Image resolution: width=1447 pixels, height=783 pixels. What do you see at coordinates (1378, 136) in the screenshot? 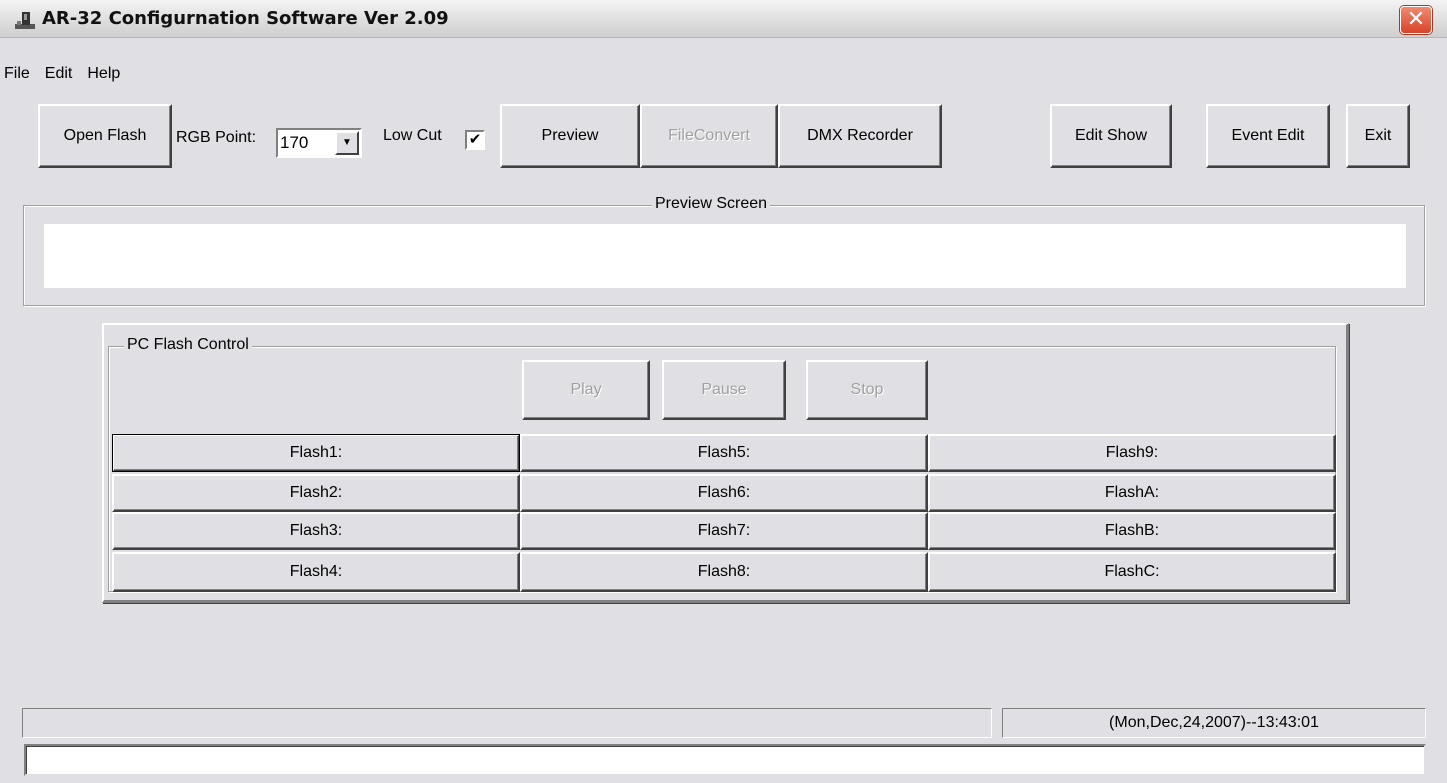
I see `exit-button: Exit` at bounding box center [1378, 136].